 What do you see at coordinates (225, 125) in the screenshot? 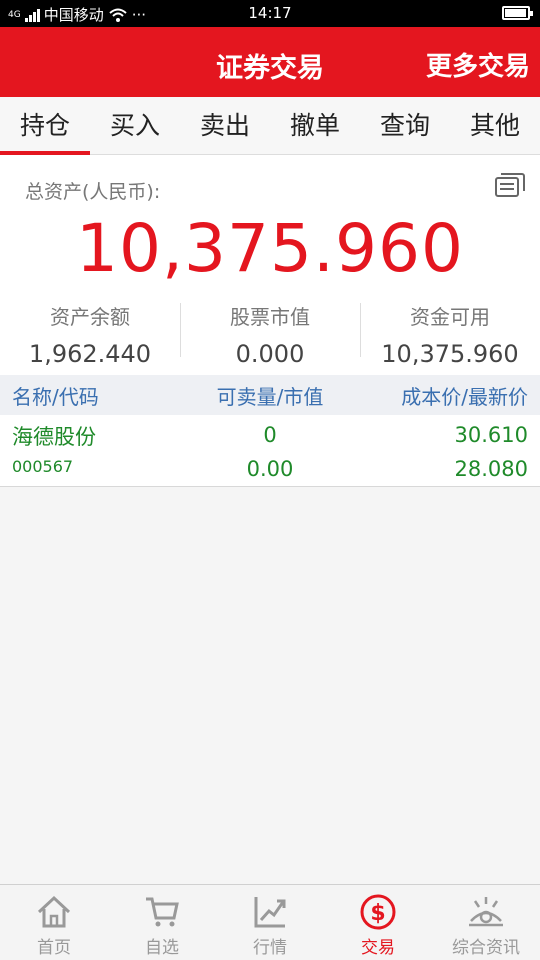
I see `tab-sell: 卖出` at bounding box center [225, 125].